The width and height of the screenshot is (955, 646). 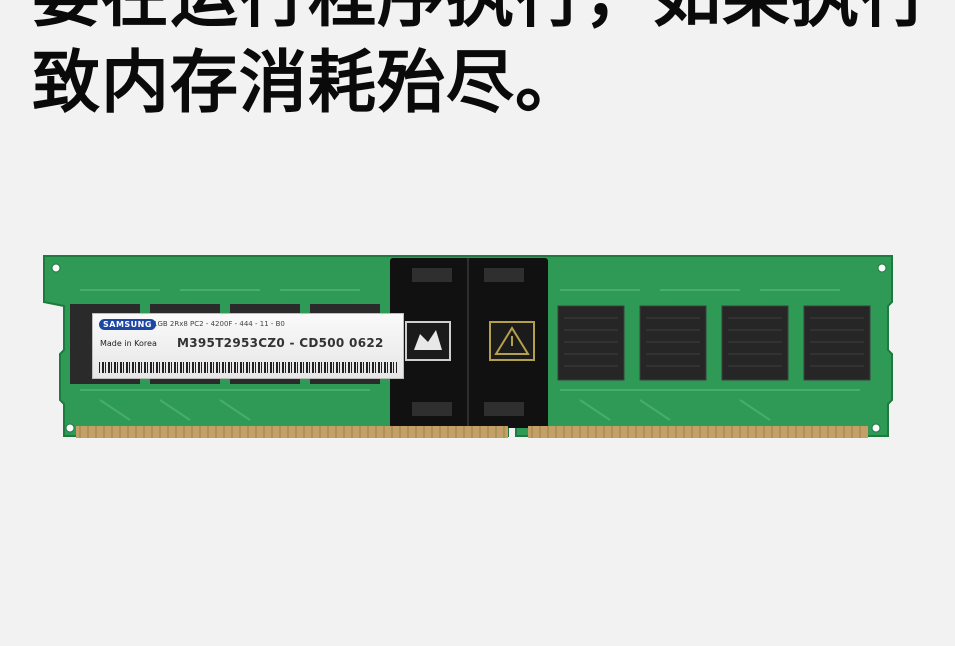 I want to click on brand-logo: SAMSUNG, so click(x=127, y=324).